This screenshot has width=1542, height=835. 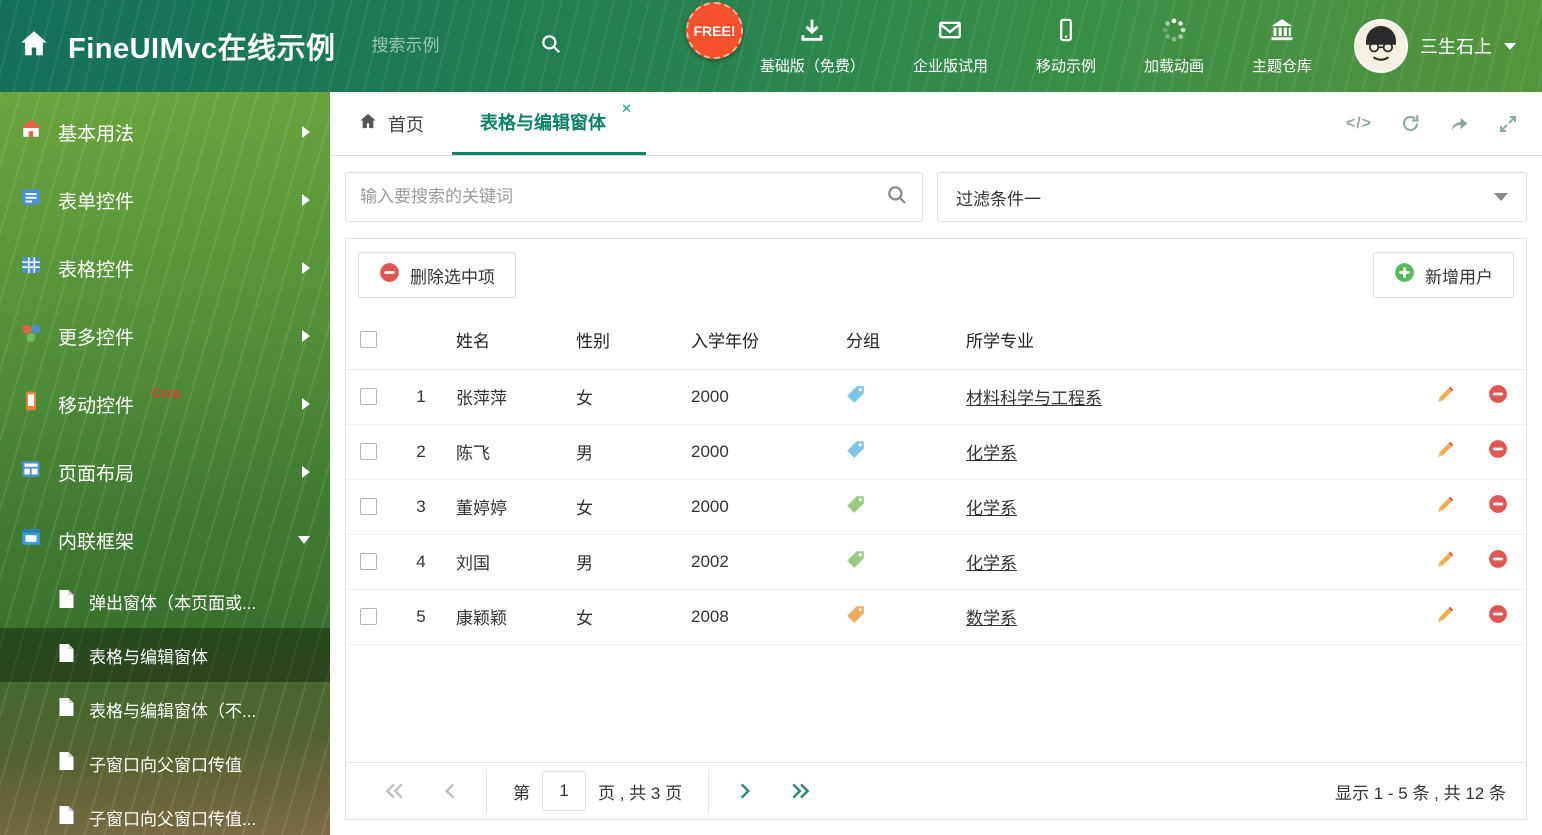 What do you see at coordinates (394, 791) in the screenshot?
I see `first-page-button` at bounding box center [394, 791].